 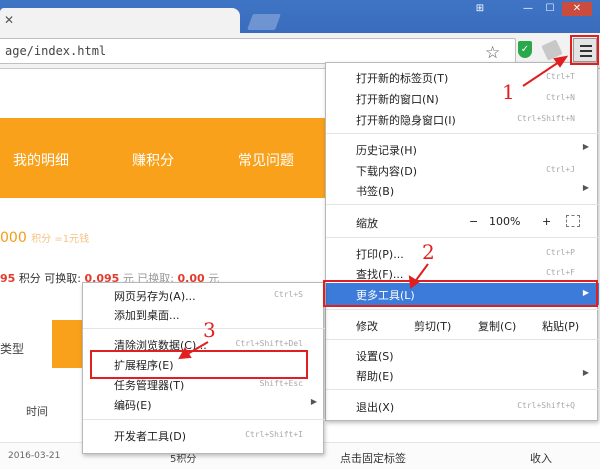 I want to click on copy-button: 复制(C), so click(x=497, y=326).